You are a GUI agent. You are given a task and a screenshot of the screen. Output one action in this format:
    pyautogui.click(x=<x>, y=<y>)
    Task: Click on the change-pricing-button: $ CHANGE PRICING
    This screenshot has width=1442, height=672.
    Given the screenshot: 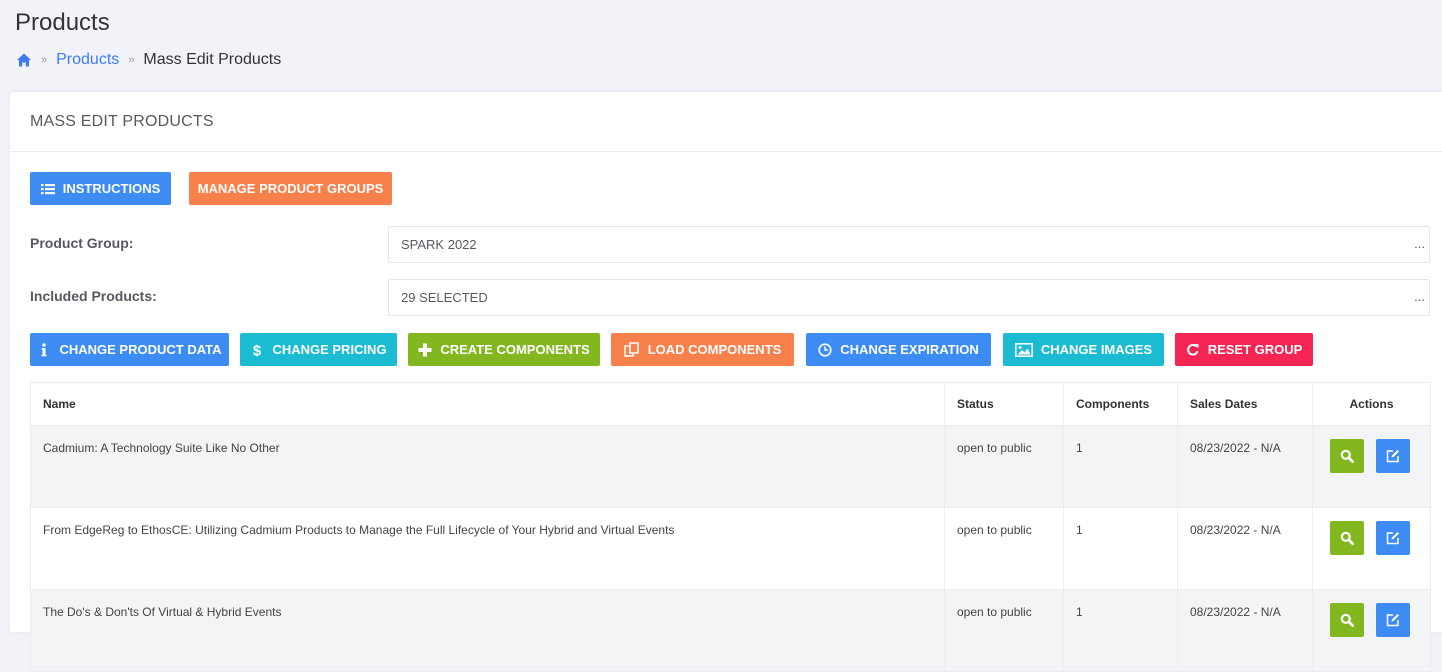 What is the action you would take?
    pyautogui.click(x=318, y=349)
    